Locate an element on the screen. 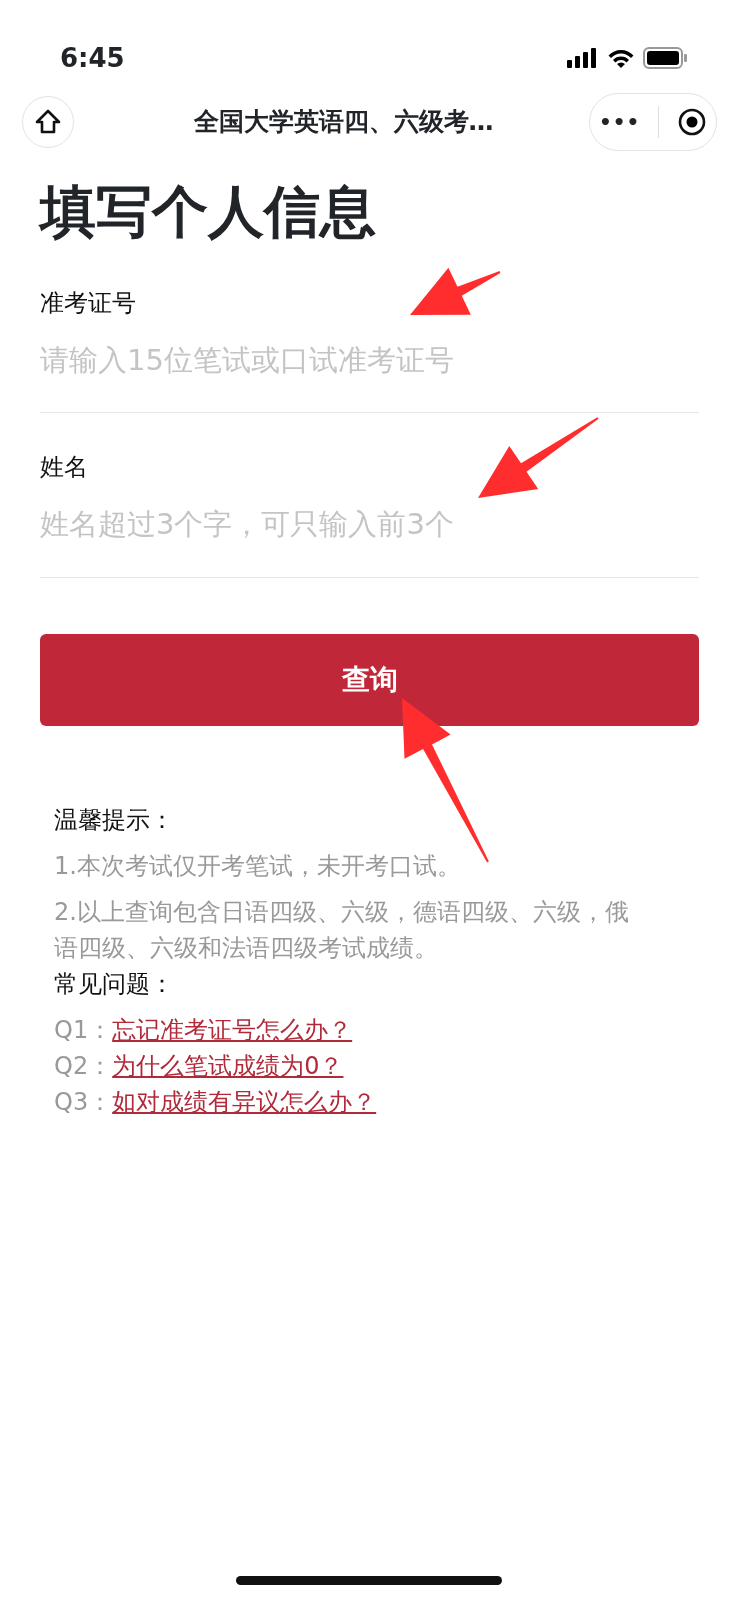 This screenshot has height=1600, width=739. faq-link: 为什么笔试成绩为0？ is located at coordinates (228, 1065).